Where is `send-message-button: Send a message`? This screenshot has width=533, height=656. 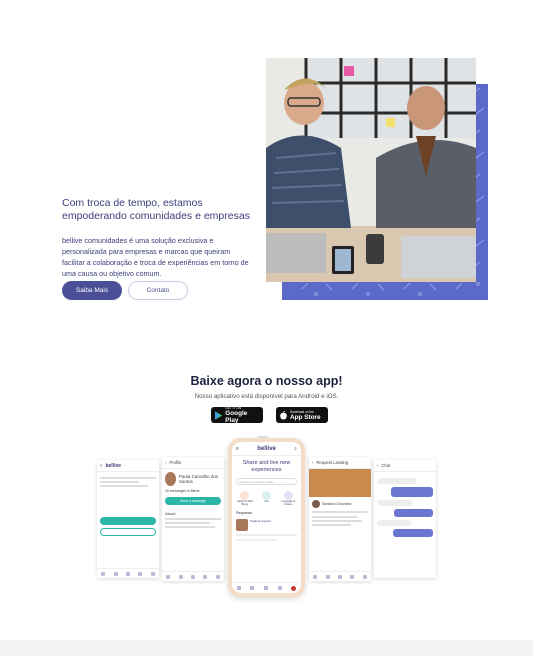 send-message-button: Send a message is located at coordinates (193, 501).